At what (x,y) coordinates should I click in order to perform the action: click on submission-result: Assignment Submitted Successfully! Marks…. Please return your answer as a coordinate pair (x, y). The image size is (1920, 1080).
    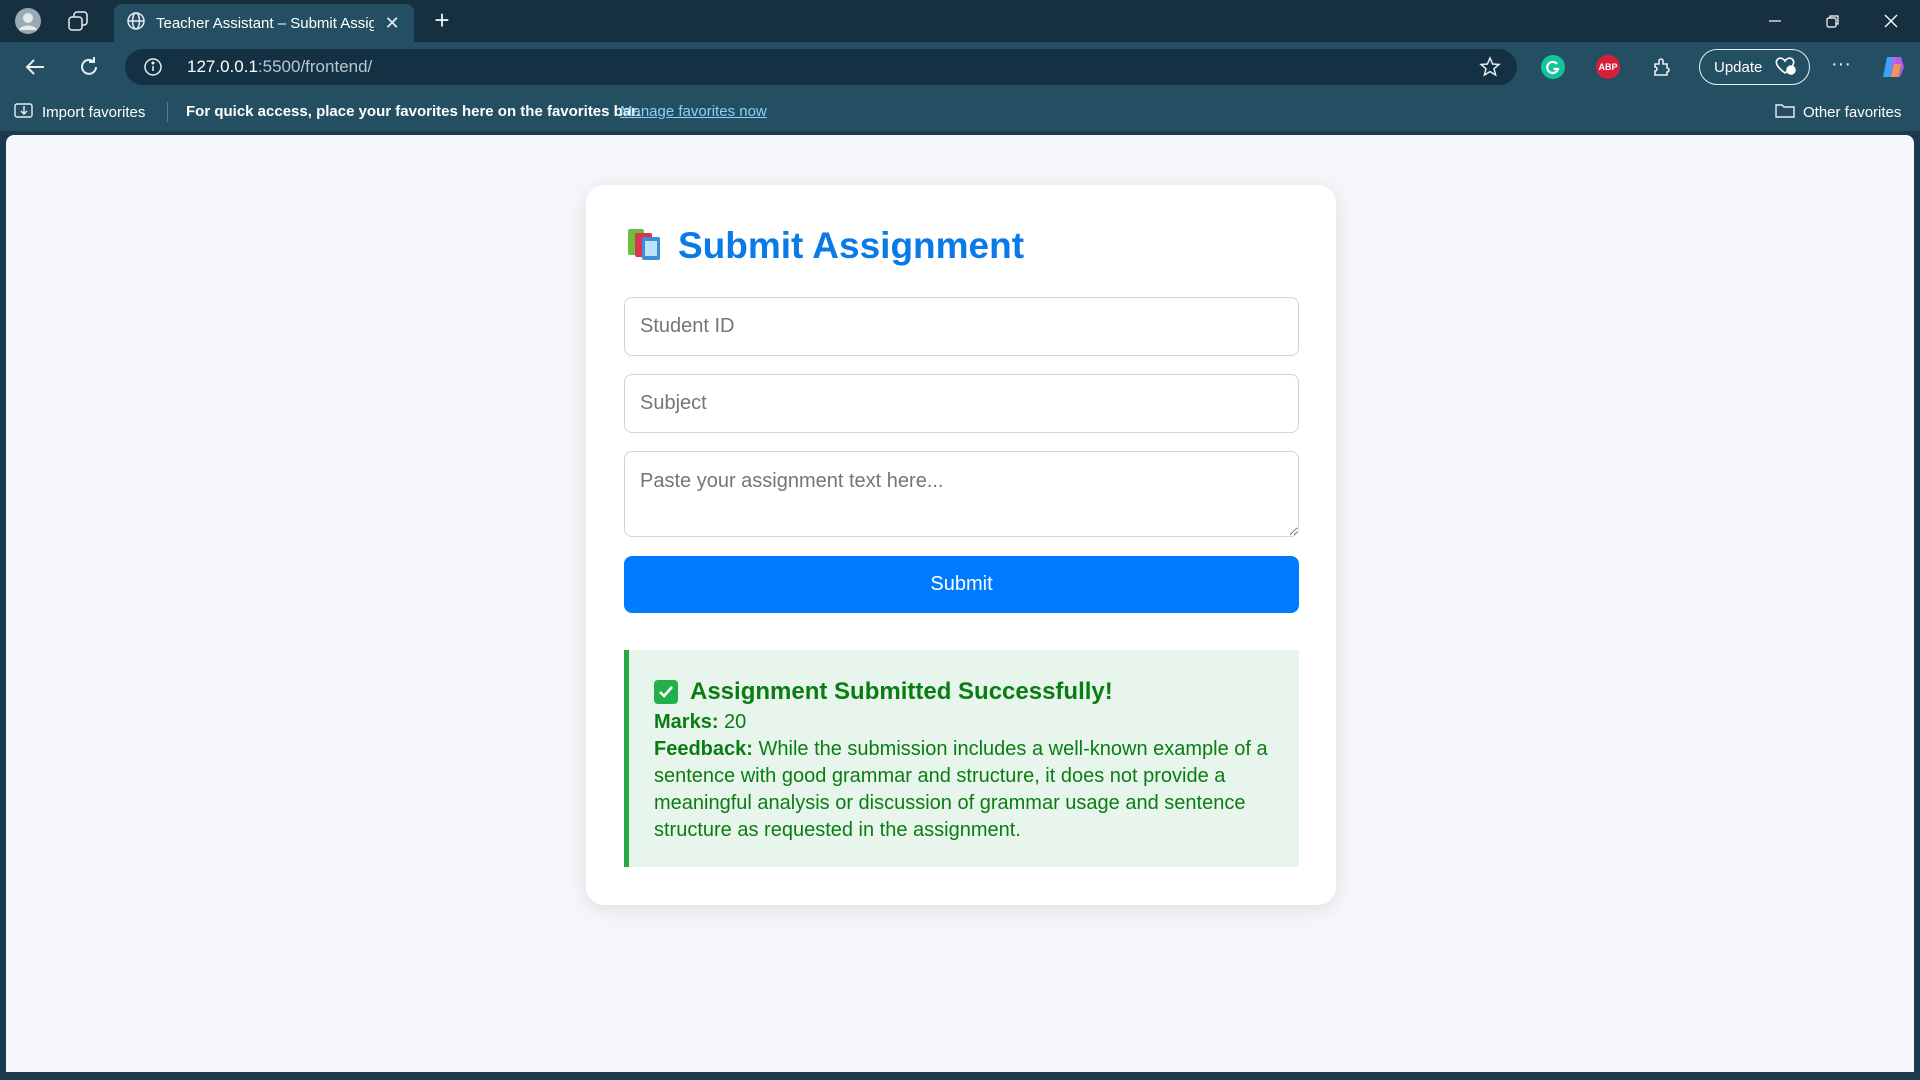
    Looking at the image, I should click on (961, 758).